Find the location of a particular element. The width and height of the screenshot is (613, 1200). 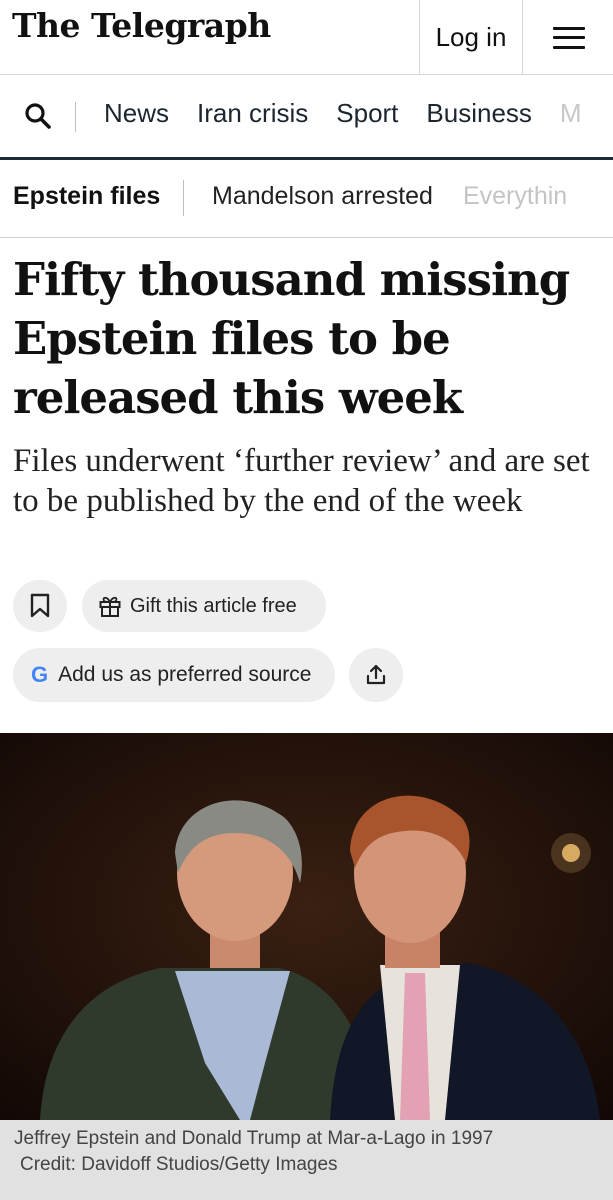

topic-divider is located at coordinates (183, 198).